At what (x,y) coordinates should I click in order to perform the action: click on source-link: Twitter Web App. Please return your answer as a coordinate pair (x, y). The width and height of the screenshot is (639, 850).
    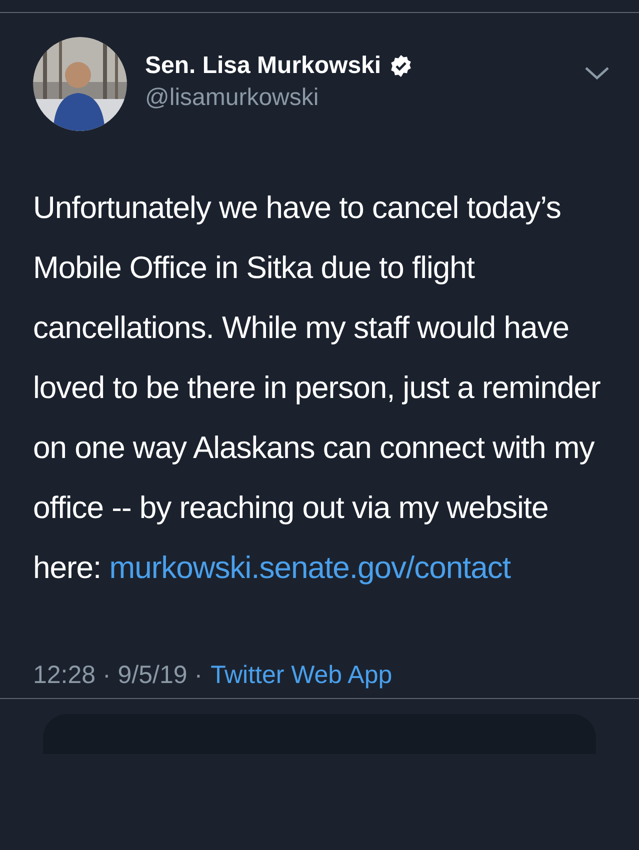
    Looking at the image, I should click on (301, 675).